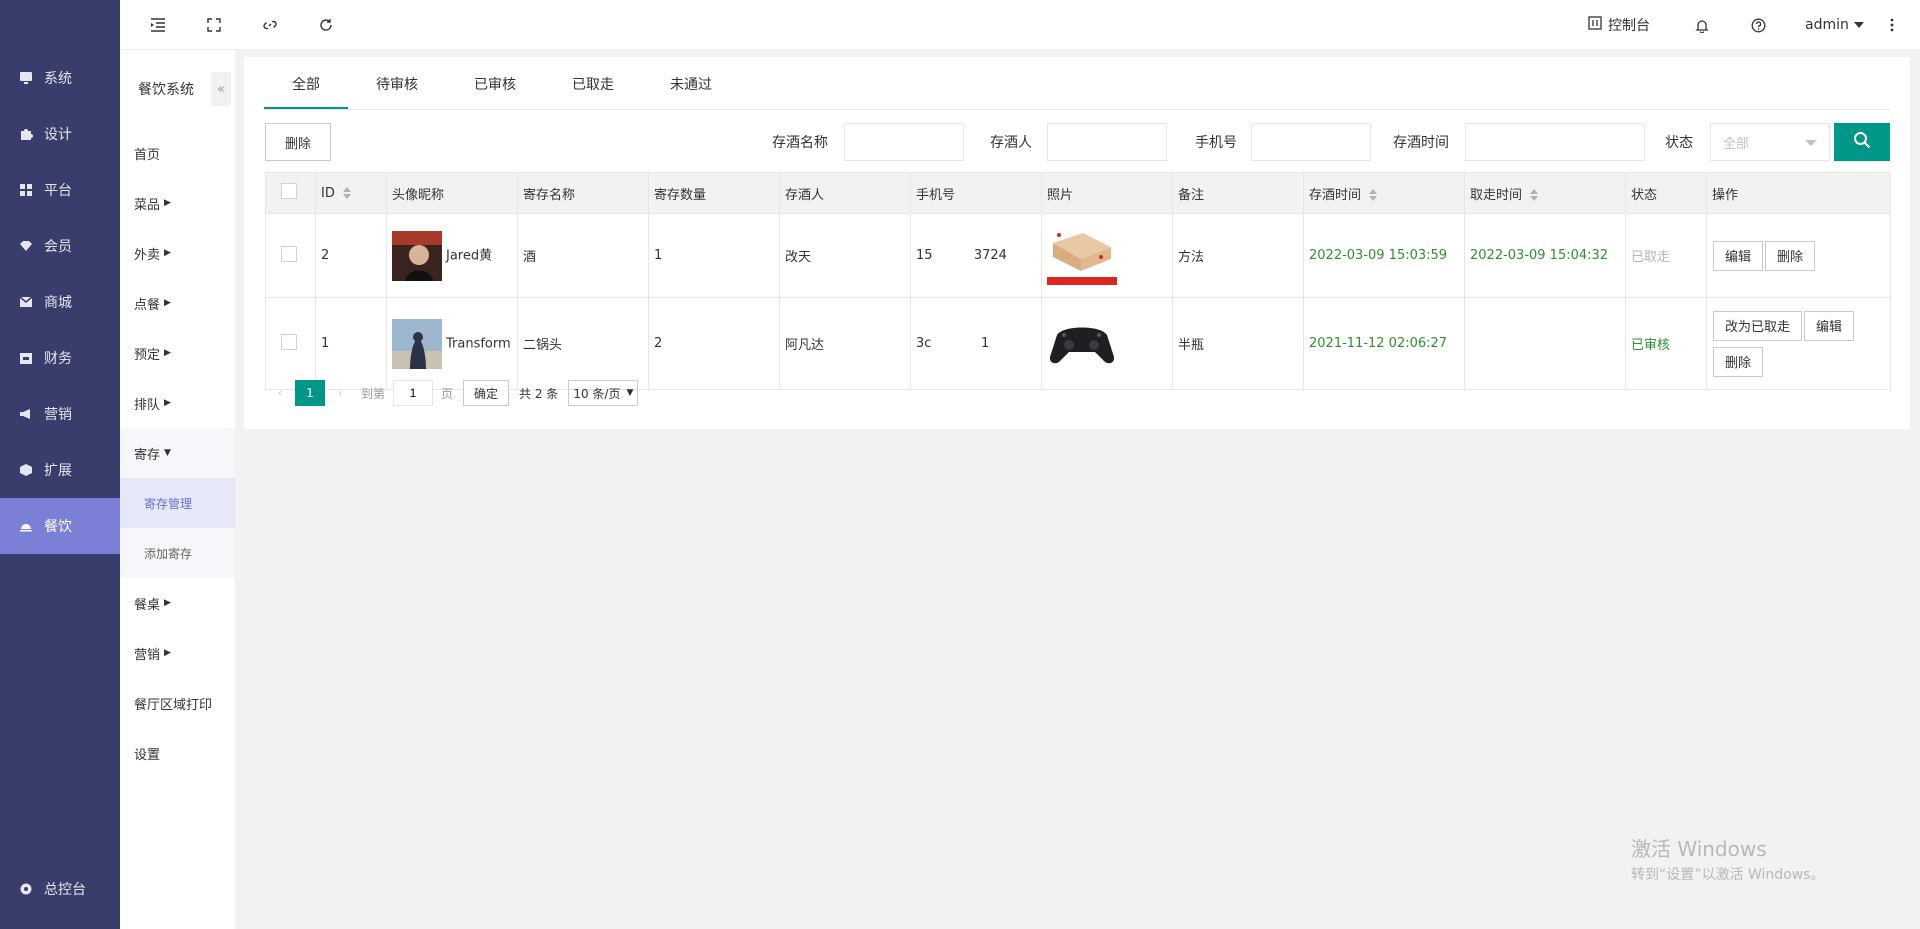  What do you see at coordinates (60, 25) in the screenshot?
I see `logo-area` at bounding box center [60, 25].